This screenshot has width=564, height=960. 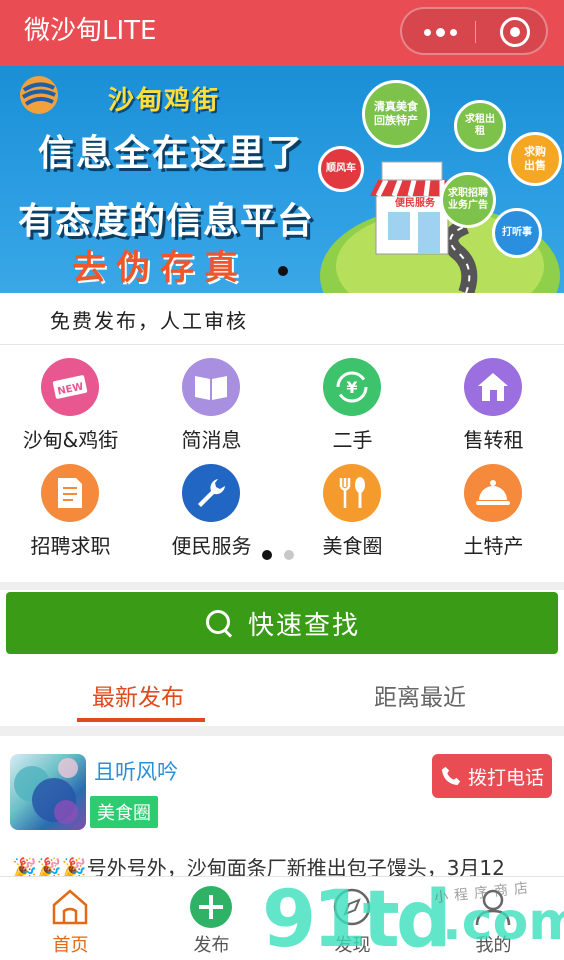 What do you see at coordinates (515, 32) in the screenshot?
I see `close-circle-icon` at bounding box center [515, 32].